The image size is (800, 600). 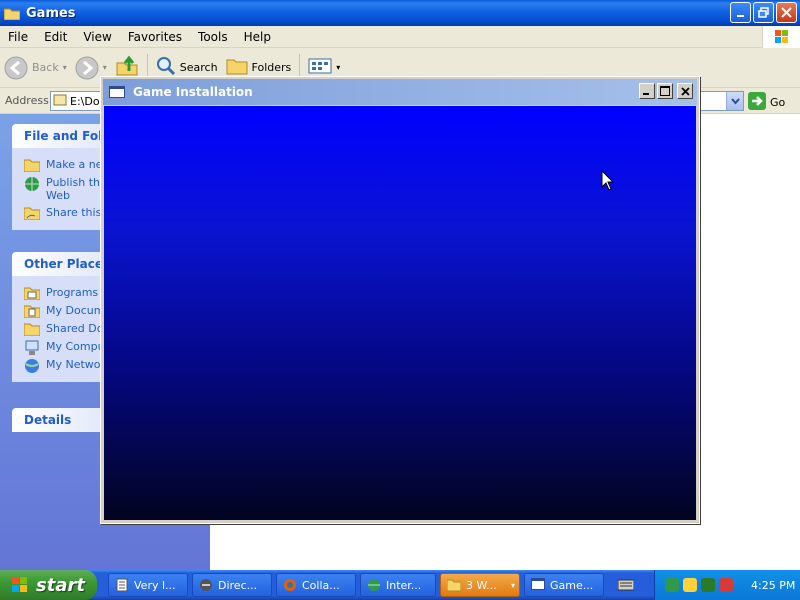 I want to click on taskbar-button-windows-group: 3 W... ▾, so click(x=480, y=585).